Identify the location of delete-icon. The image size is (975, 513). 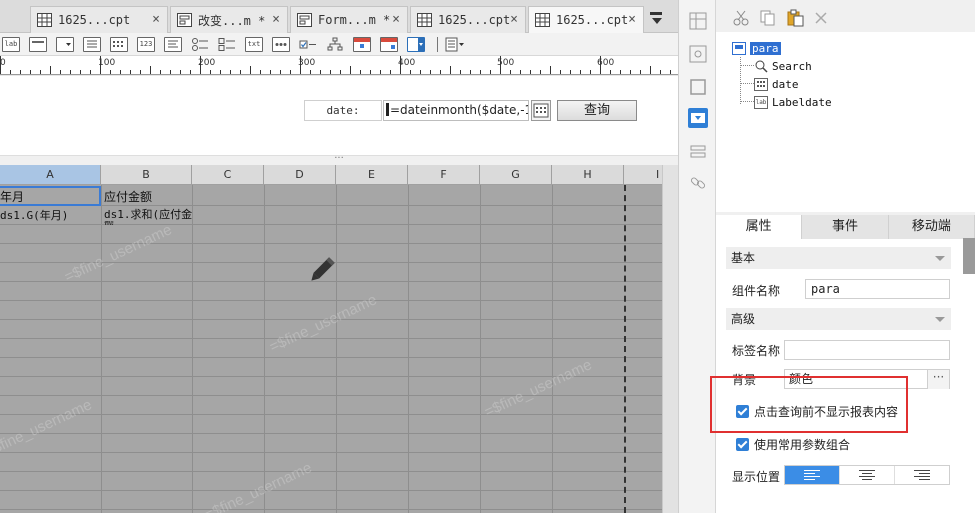
(821, 18).